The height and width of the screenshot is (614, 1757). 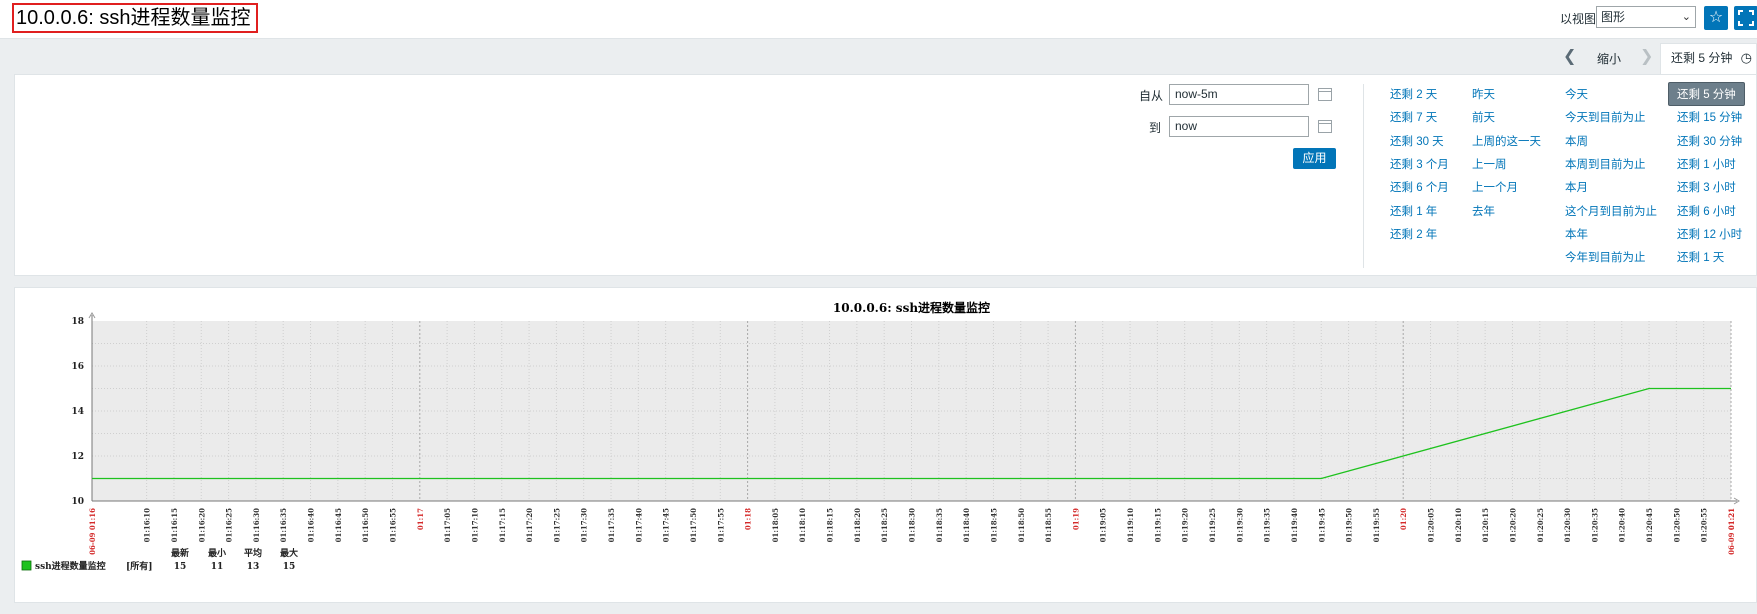 What do you see at coordinates (1709, 117) in the screenshot?
I see `quick-range-link: 还剩 15 分钟` at bounding box center [1709, 117].